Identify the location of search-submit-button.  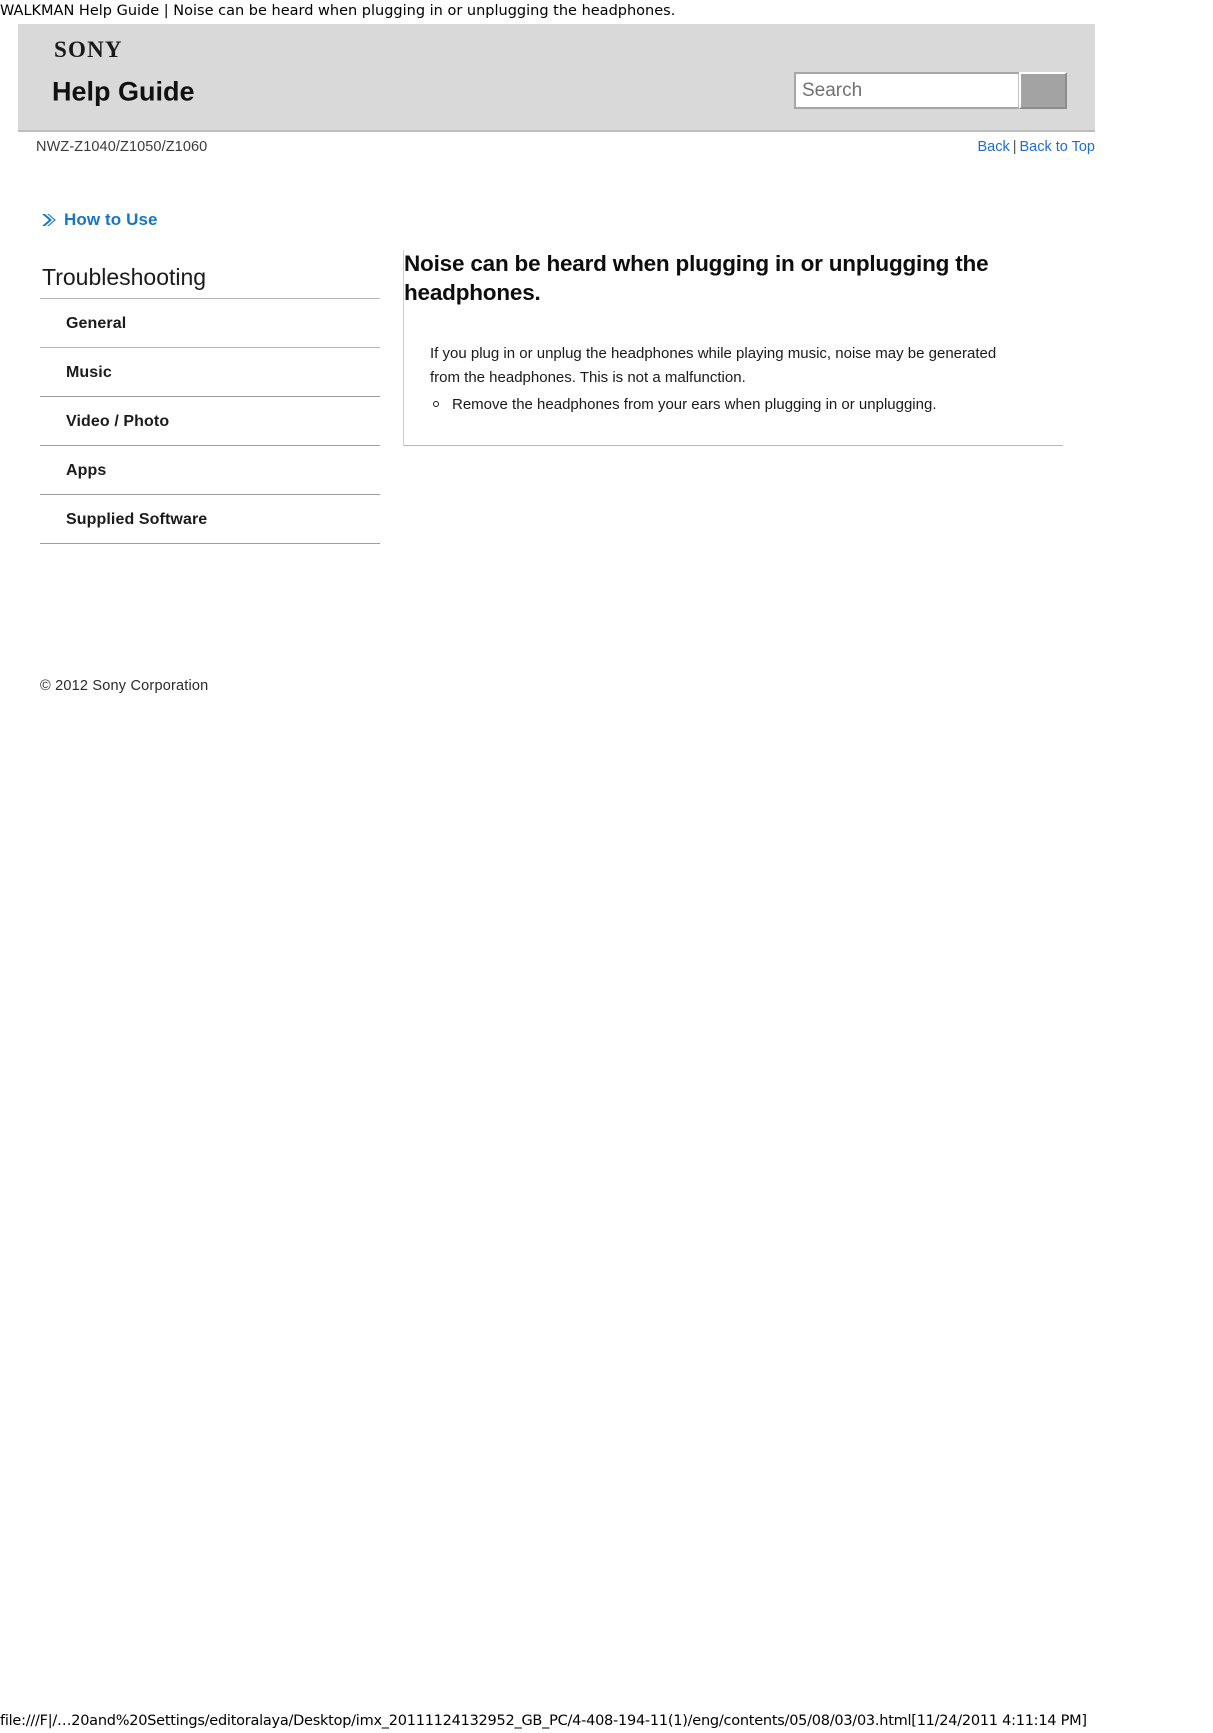
(1043, 90).